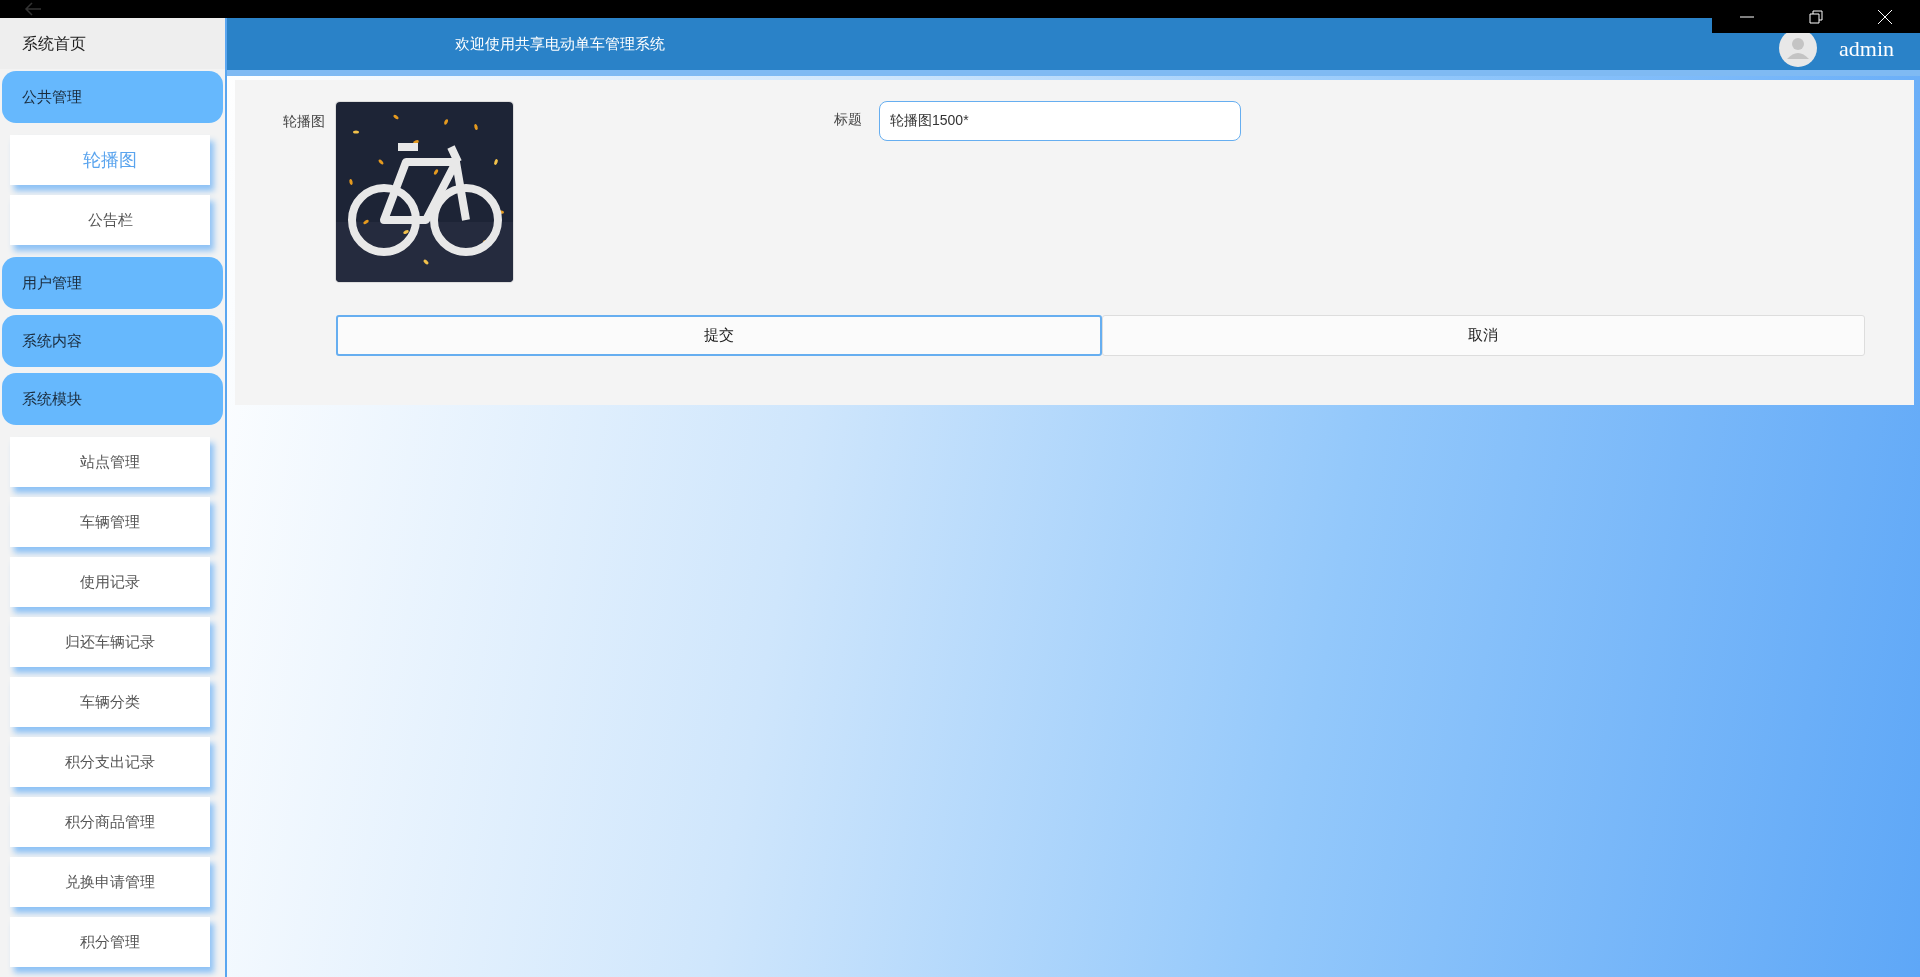  What do you see at coordinates (110, 702) in the screenshot?
I see `sidebar-item: 车辆分类` at bounding box center [110, 702].